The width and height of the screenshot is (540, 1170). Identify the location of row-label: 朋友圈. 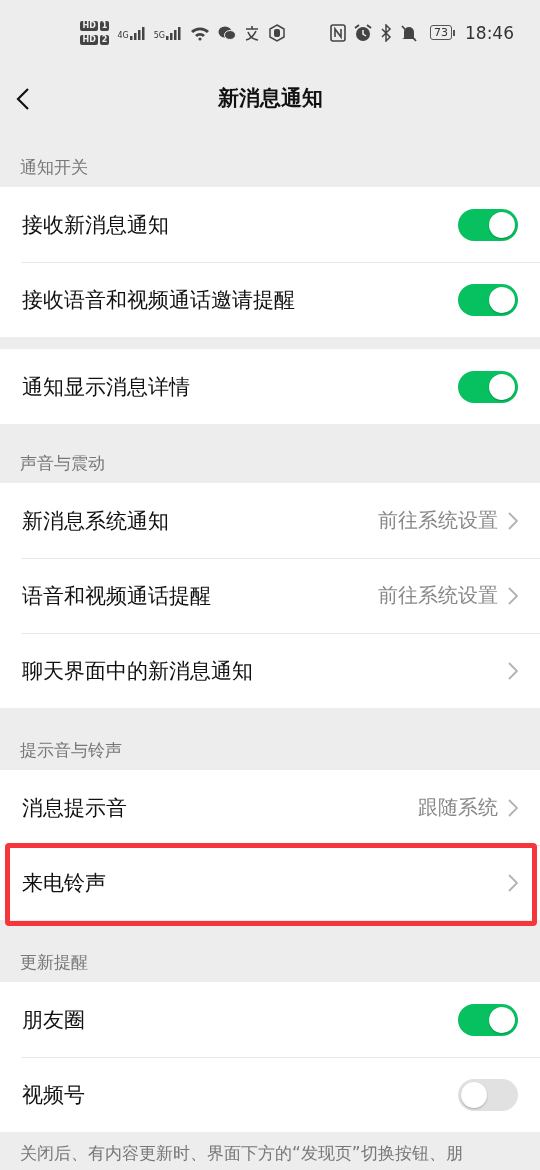
(54, 1020).